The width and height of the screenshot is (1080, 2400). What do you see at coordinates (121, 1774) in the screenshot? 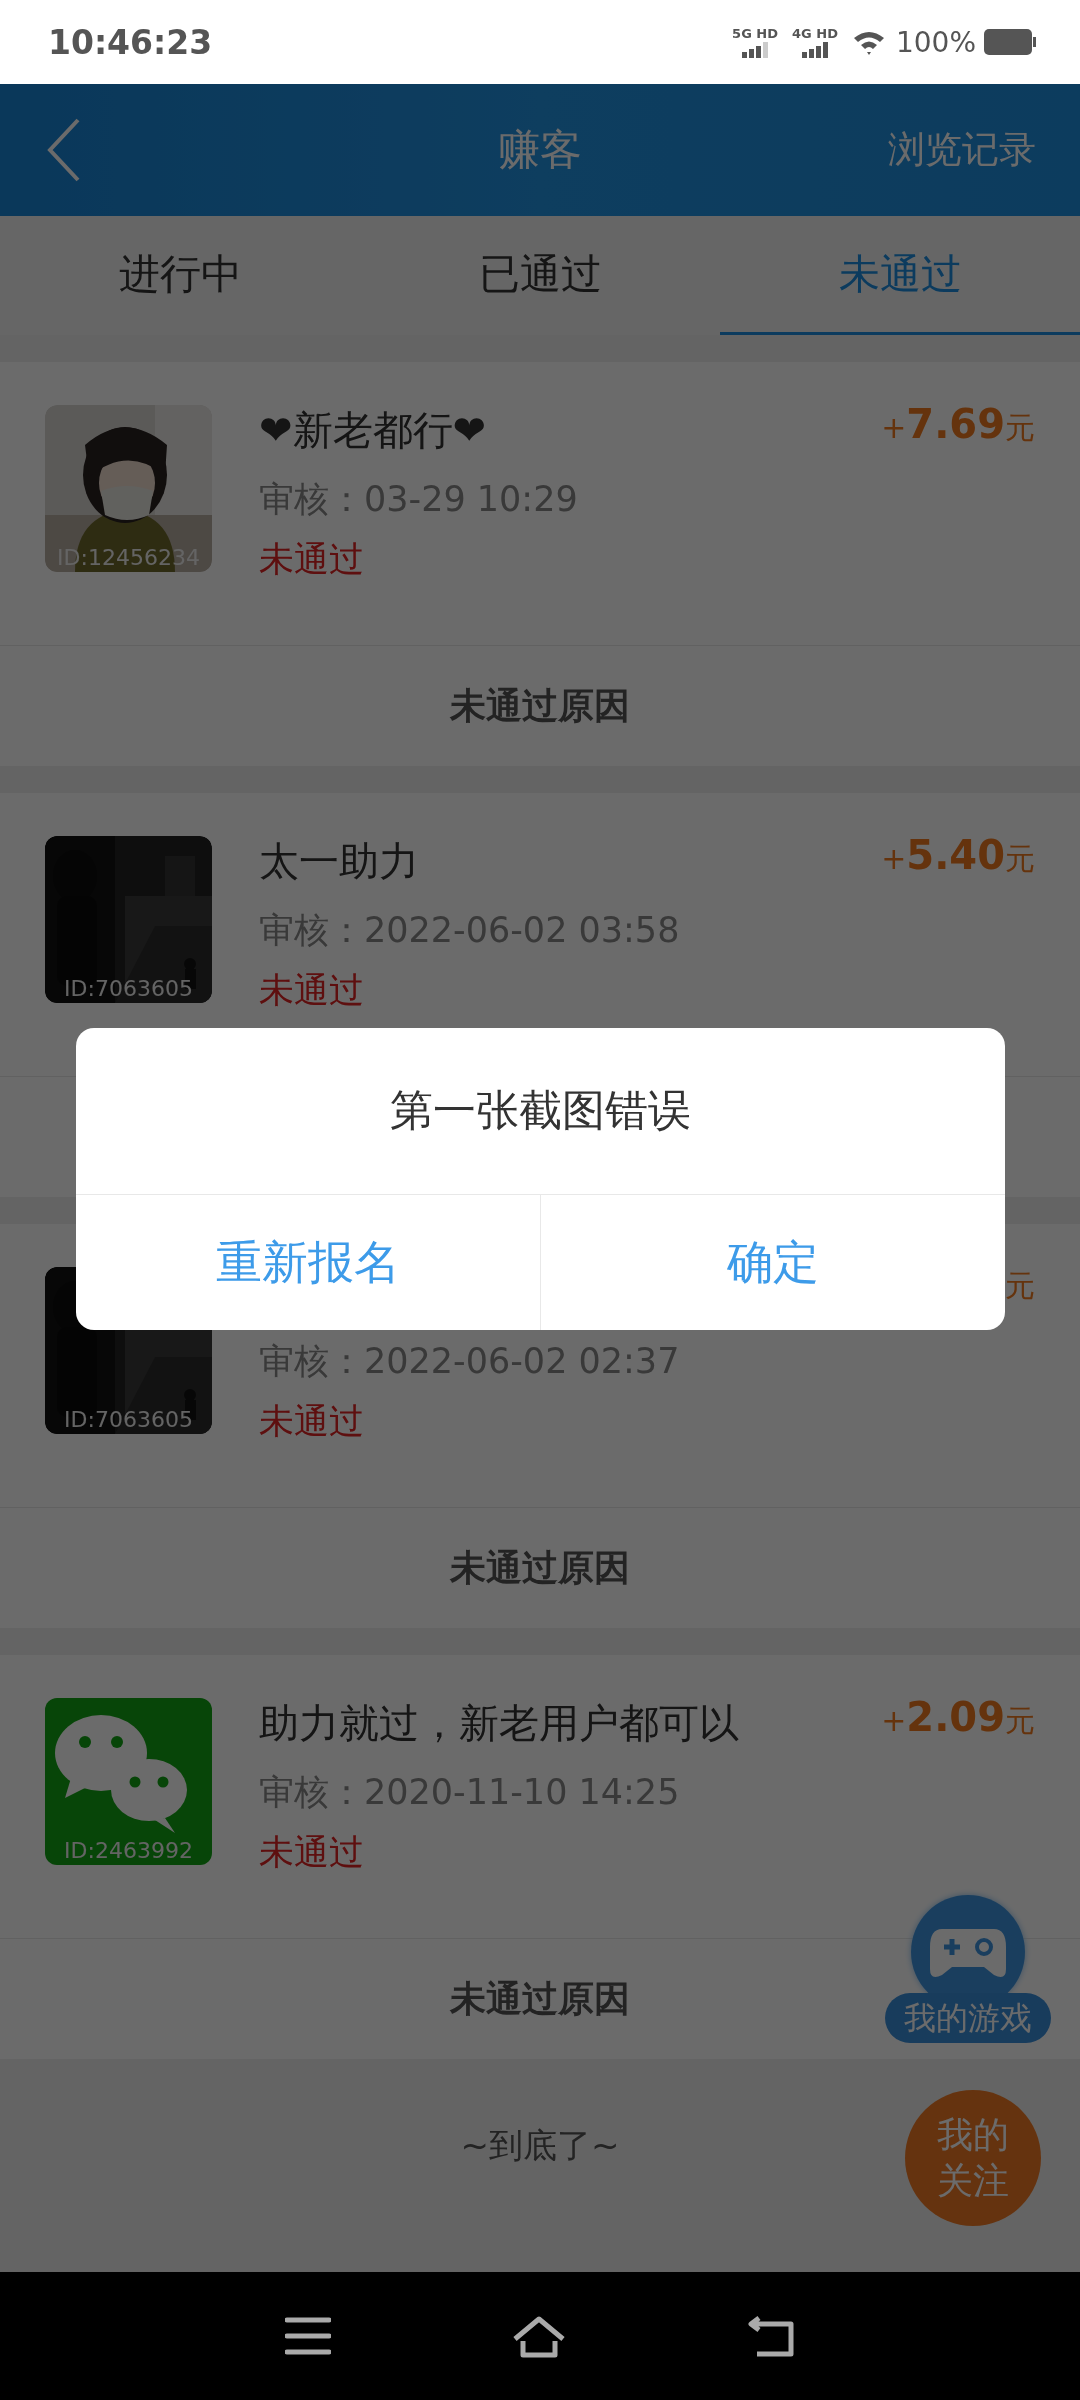
I see `chat-bubbles-icon` at bounding box center [121, 1774].